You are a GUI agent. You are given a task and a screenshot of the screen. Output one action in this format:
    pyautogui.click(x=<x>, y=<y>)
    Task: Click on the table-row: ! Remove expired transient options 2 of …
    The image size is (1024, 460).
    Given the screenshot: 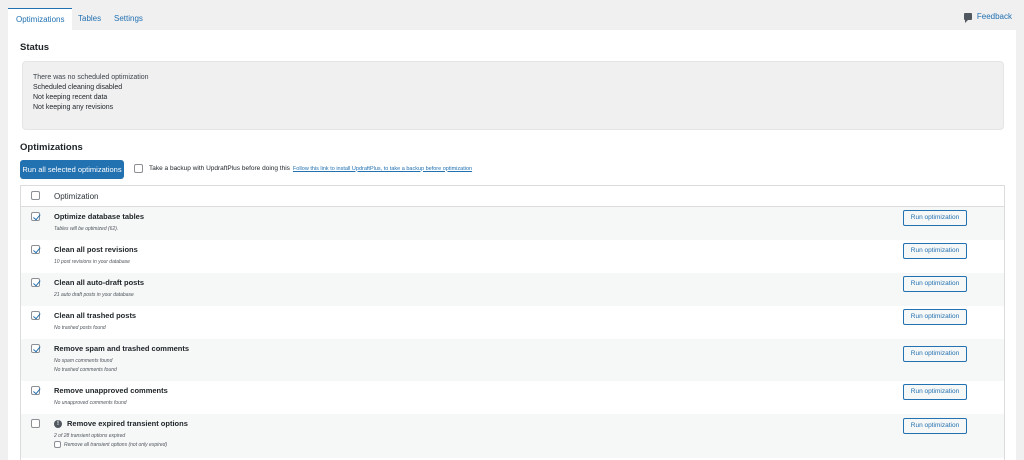 What is the action you would take?
    pyautogui.click(x=512, y=436)
    